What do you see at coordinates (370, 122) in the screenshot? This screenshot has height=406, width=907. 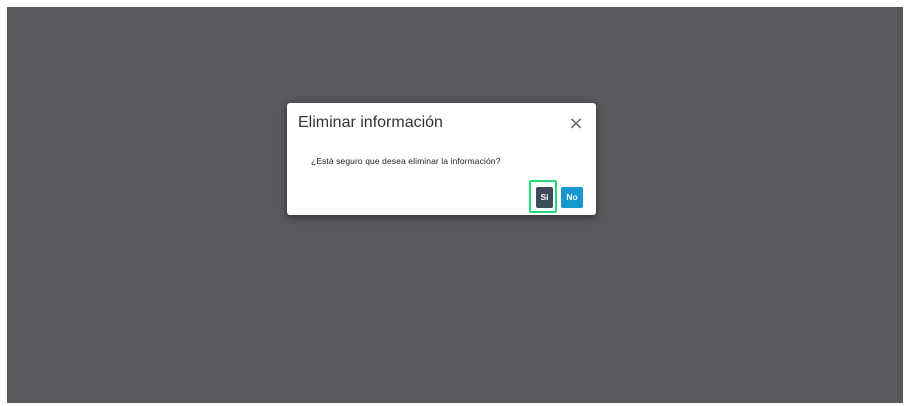 I see `dialog-title: Eliminar información` at bounding box center [370, 122].